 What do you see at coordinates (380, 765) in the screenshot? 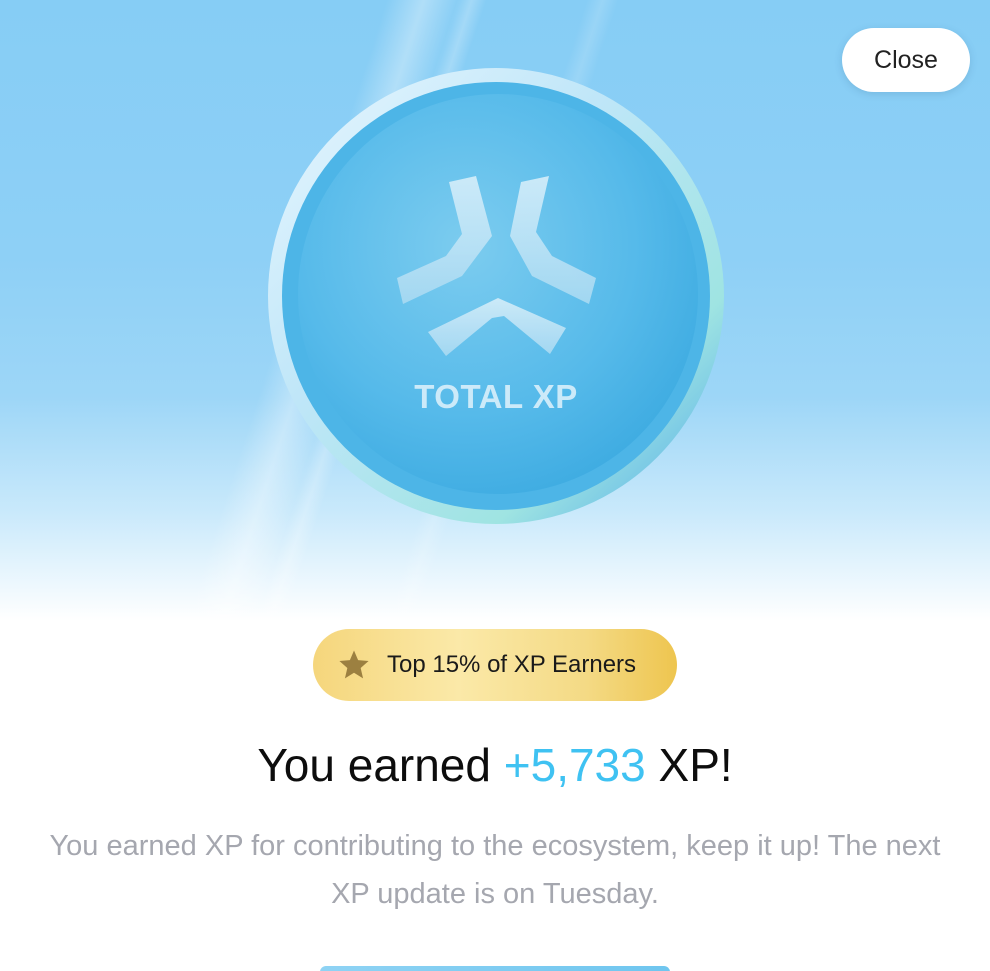
I see `headline-prefix: You earned` at bounding box center [380, 765].